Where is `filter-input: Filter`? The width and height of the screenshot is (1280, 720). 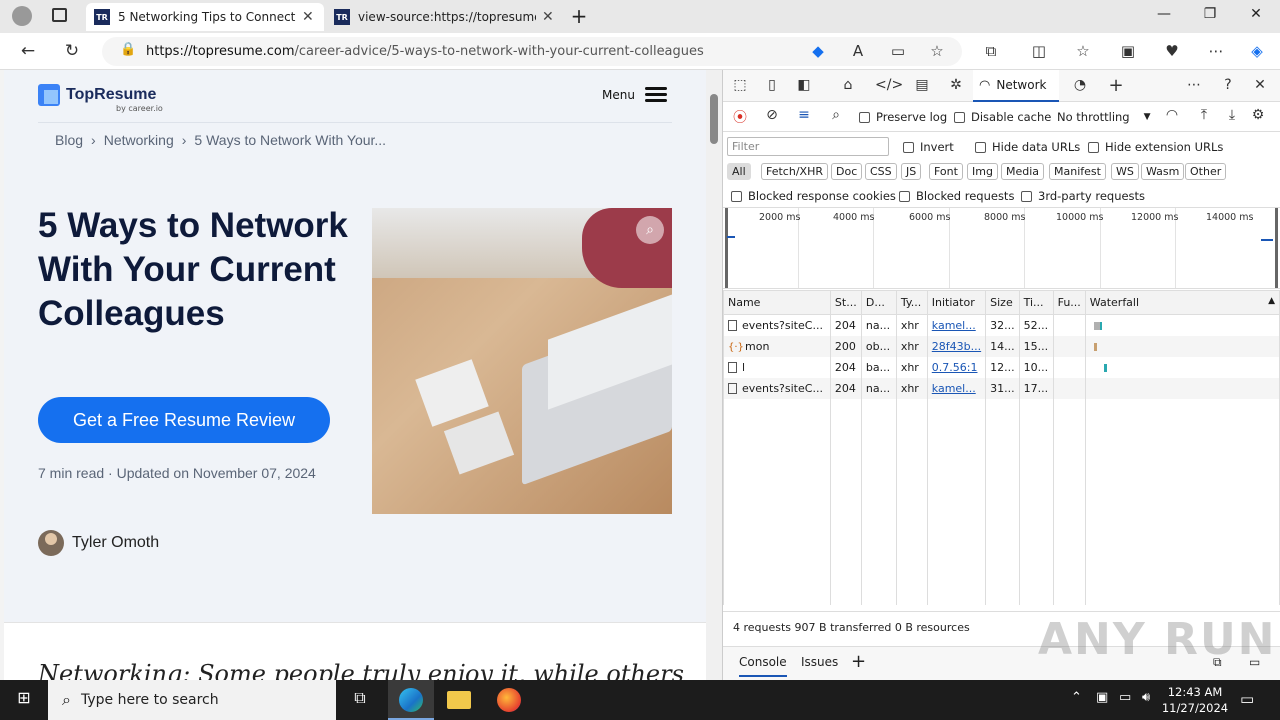
filter-input: Filter is located at coordinates (808, 146).